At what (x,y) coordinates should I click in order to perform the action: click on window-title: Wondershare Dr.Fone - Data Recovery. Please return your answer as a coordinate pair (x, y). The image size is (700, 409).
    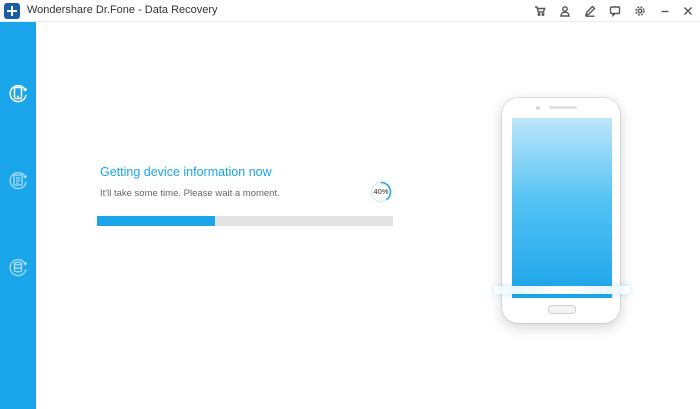
    Looking at the image, I should click on (122, 10).